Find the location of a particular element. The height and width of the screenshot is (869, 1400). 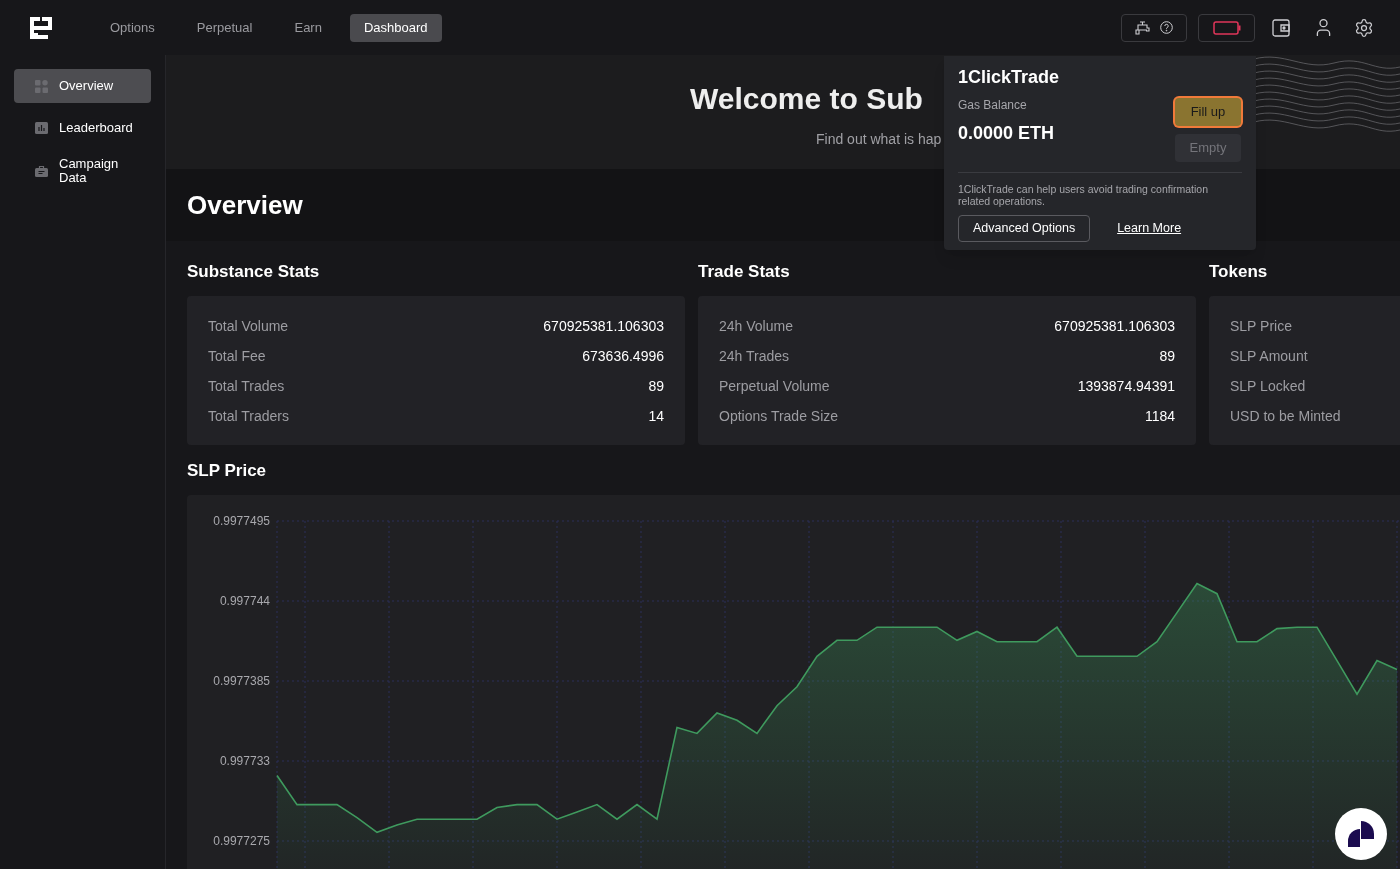

stat-value: 1393874.94391 is located at coordinates (1126, 386).